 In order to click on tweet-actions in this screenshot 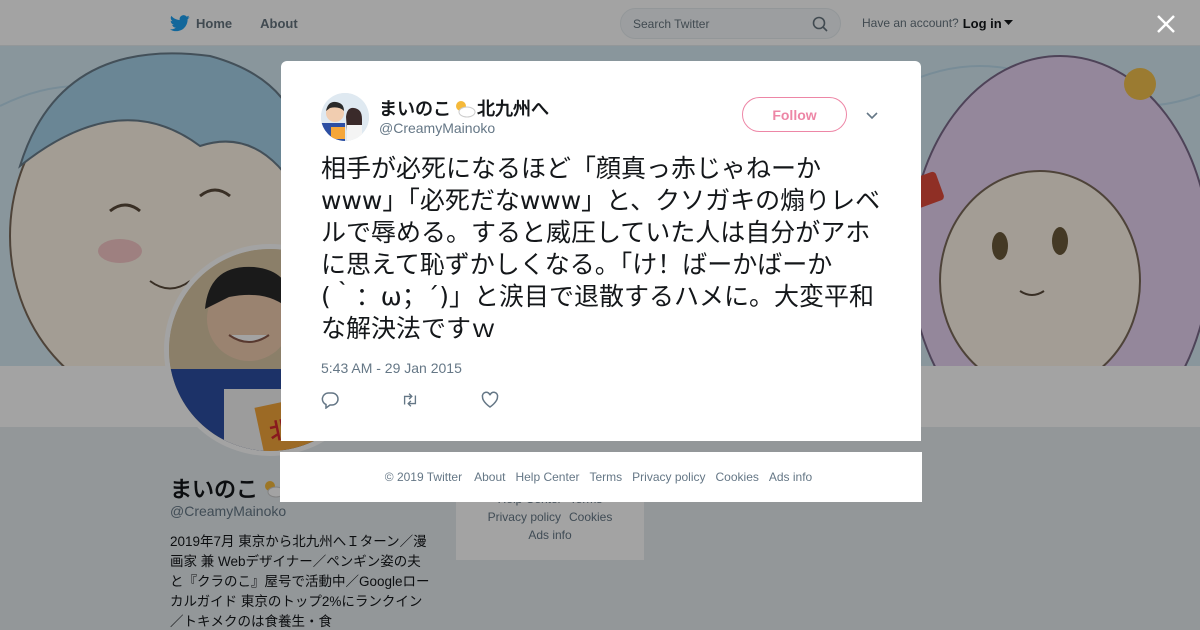, I will do `click(441, 400)`.